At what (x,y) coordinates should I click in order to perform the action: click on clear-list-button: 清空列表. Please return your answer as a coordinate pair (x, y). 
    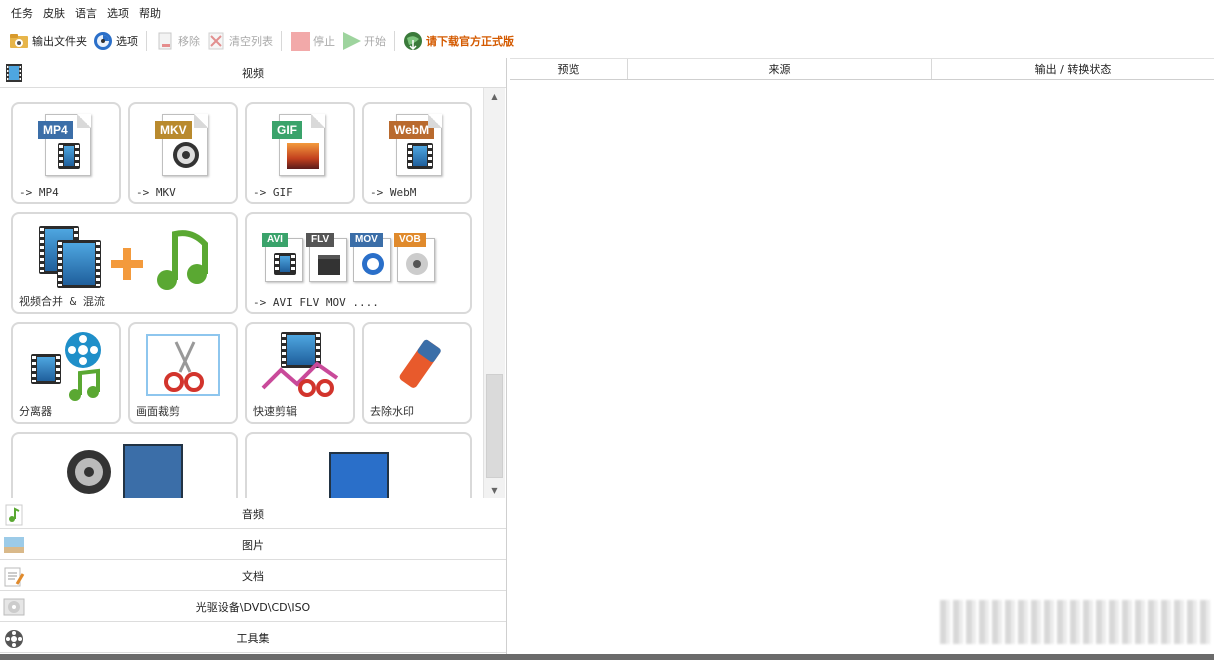
    Looking at the image, I should click on (239, 41).